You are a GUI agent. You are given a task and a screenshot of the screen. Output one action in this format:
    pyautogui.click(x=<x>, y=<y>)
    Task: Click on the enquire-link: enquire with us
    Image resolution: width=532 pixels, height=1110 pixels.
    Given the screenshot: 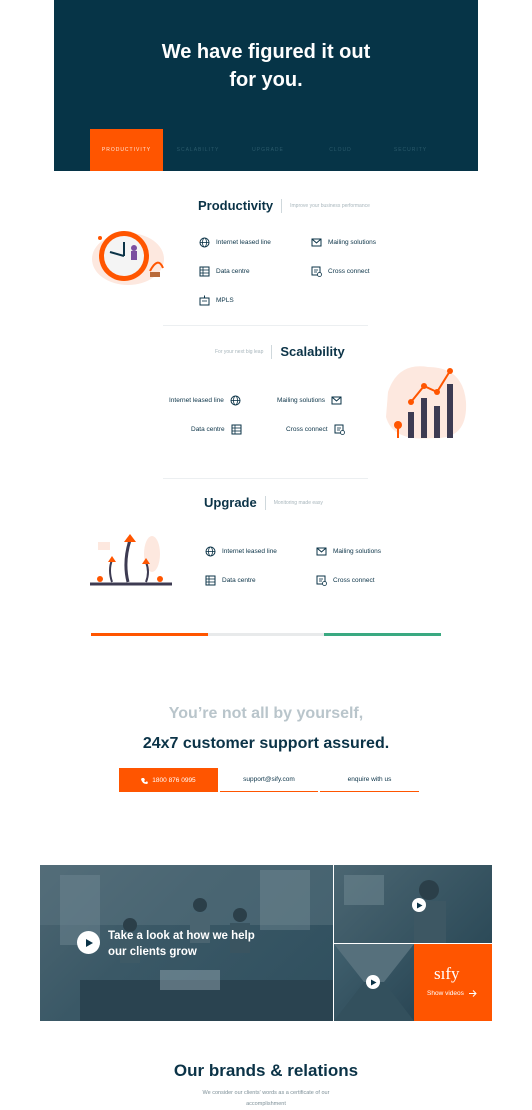 What is the action you would take?
    pyautogui.click(x=369, y=780)
    